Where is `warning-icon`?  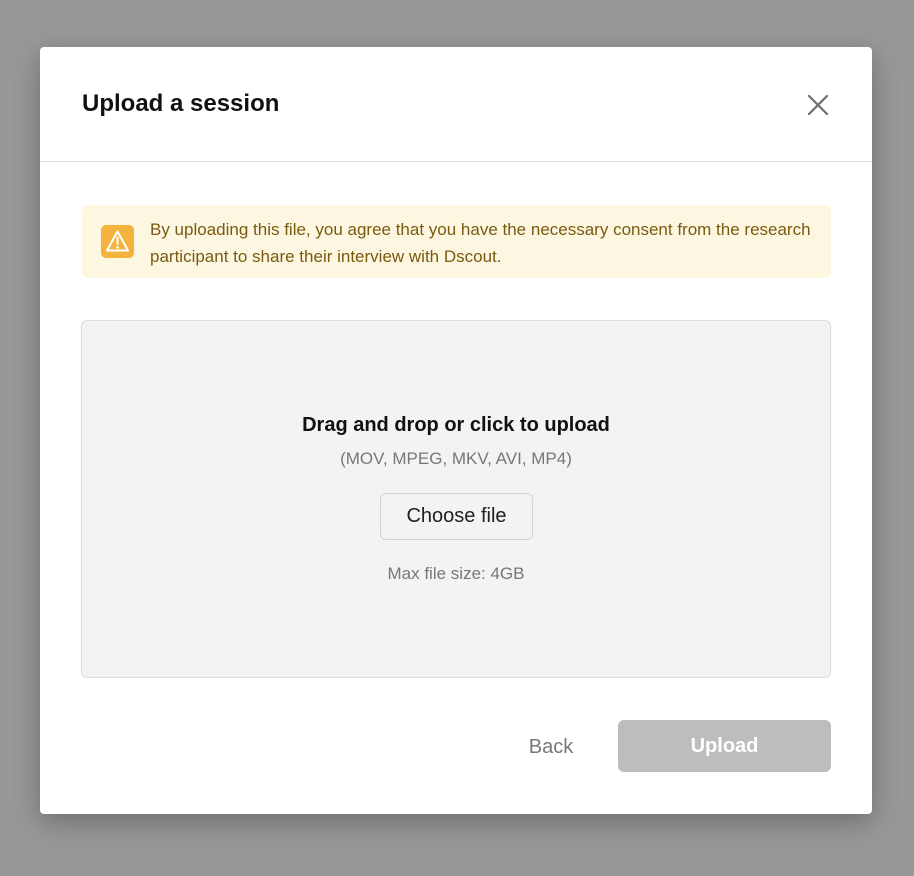 warning-icon is located at coordinates (117, 241).